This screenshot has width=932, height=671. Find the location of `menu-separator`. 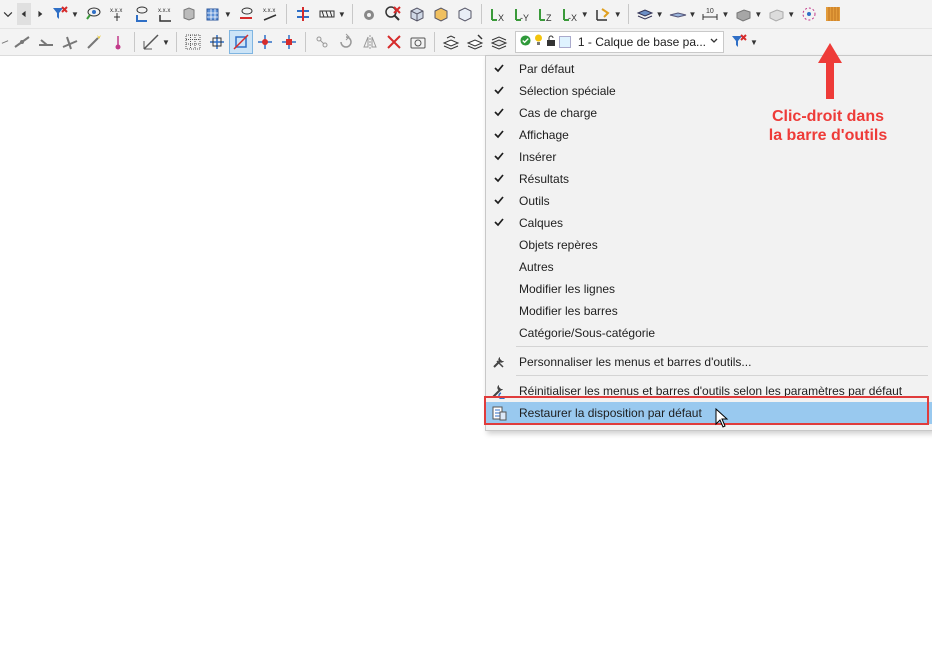

menu-separator is located at coordinates (722, 346).